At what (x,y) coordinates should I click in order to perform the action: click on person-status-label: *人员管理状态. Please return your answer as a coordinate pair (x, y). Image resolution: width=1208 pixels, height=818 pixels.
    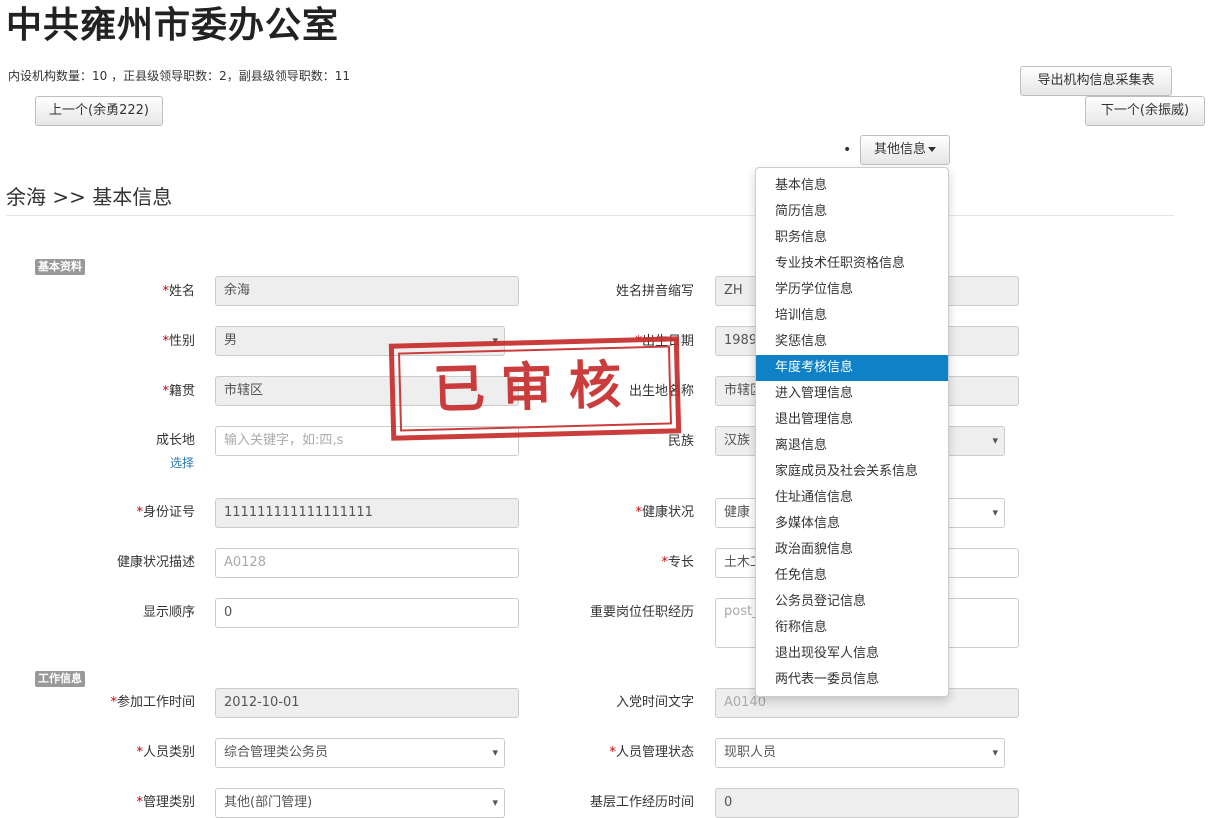
    Looking at the image, I should click on (651, 752).